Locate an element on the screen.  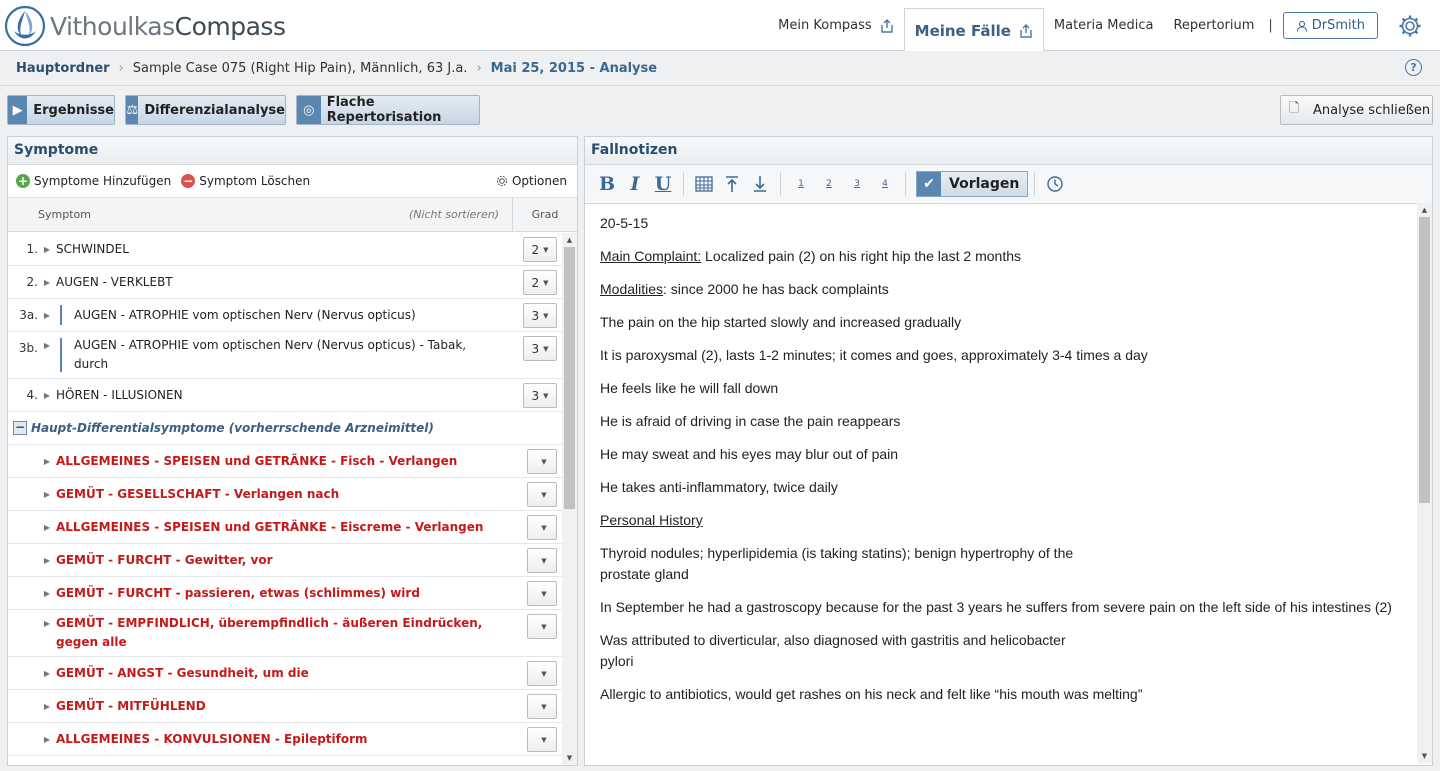
nav-mein-kompass: Mein Kompass is located at coordinates (835, 25).